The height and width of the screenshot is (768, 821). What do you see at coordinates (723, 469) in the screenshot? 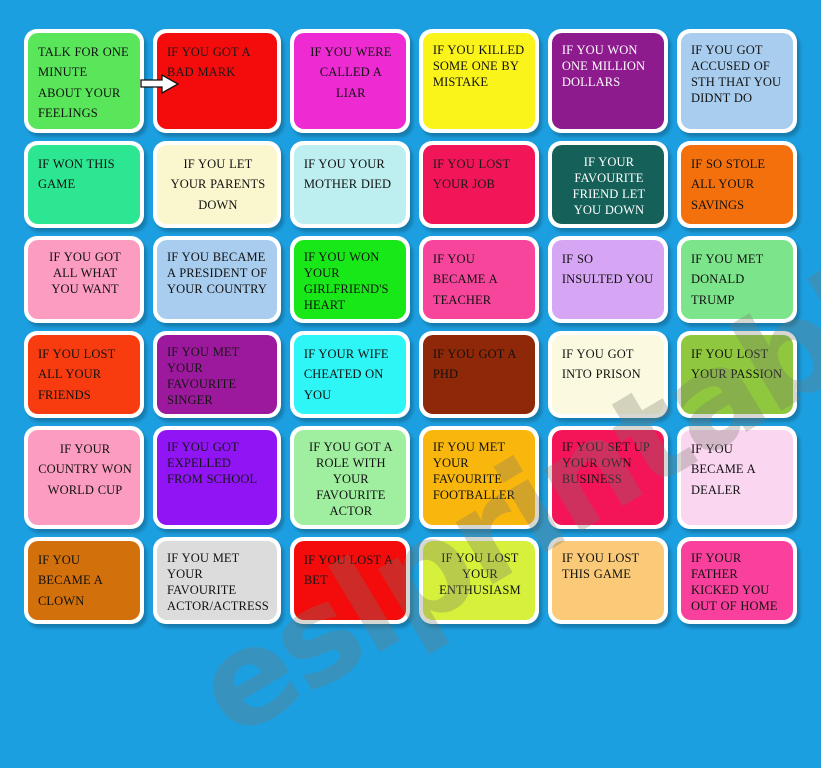
I see `card-prompt-text: IF YOU BECAME A DEALER` at bounding box center [723, 469].